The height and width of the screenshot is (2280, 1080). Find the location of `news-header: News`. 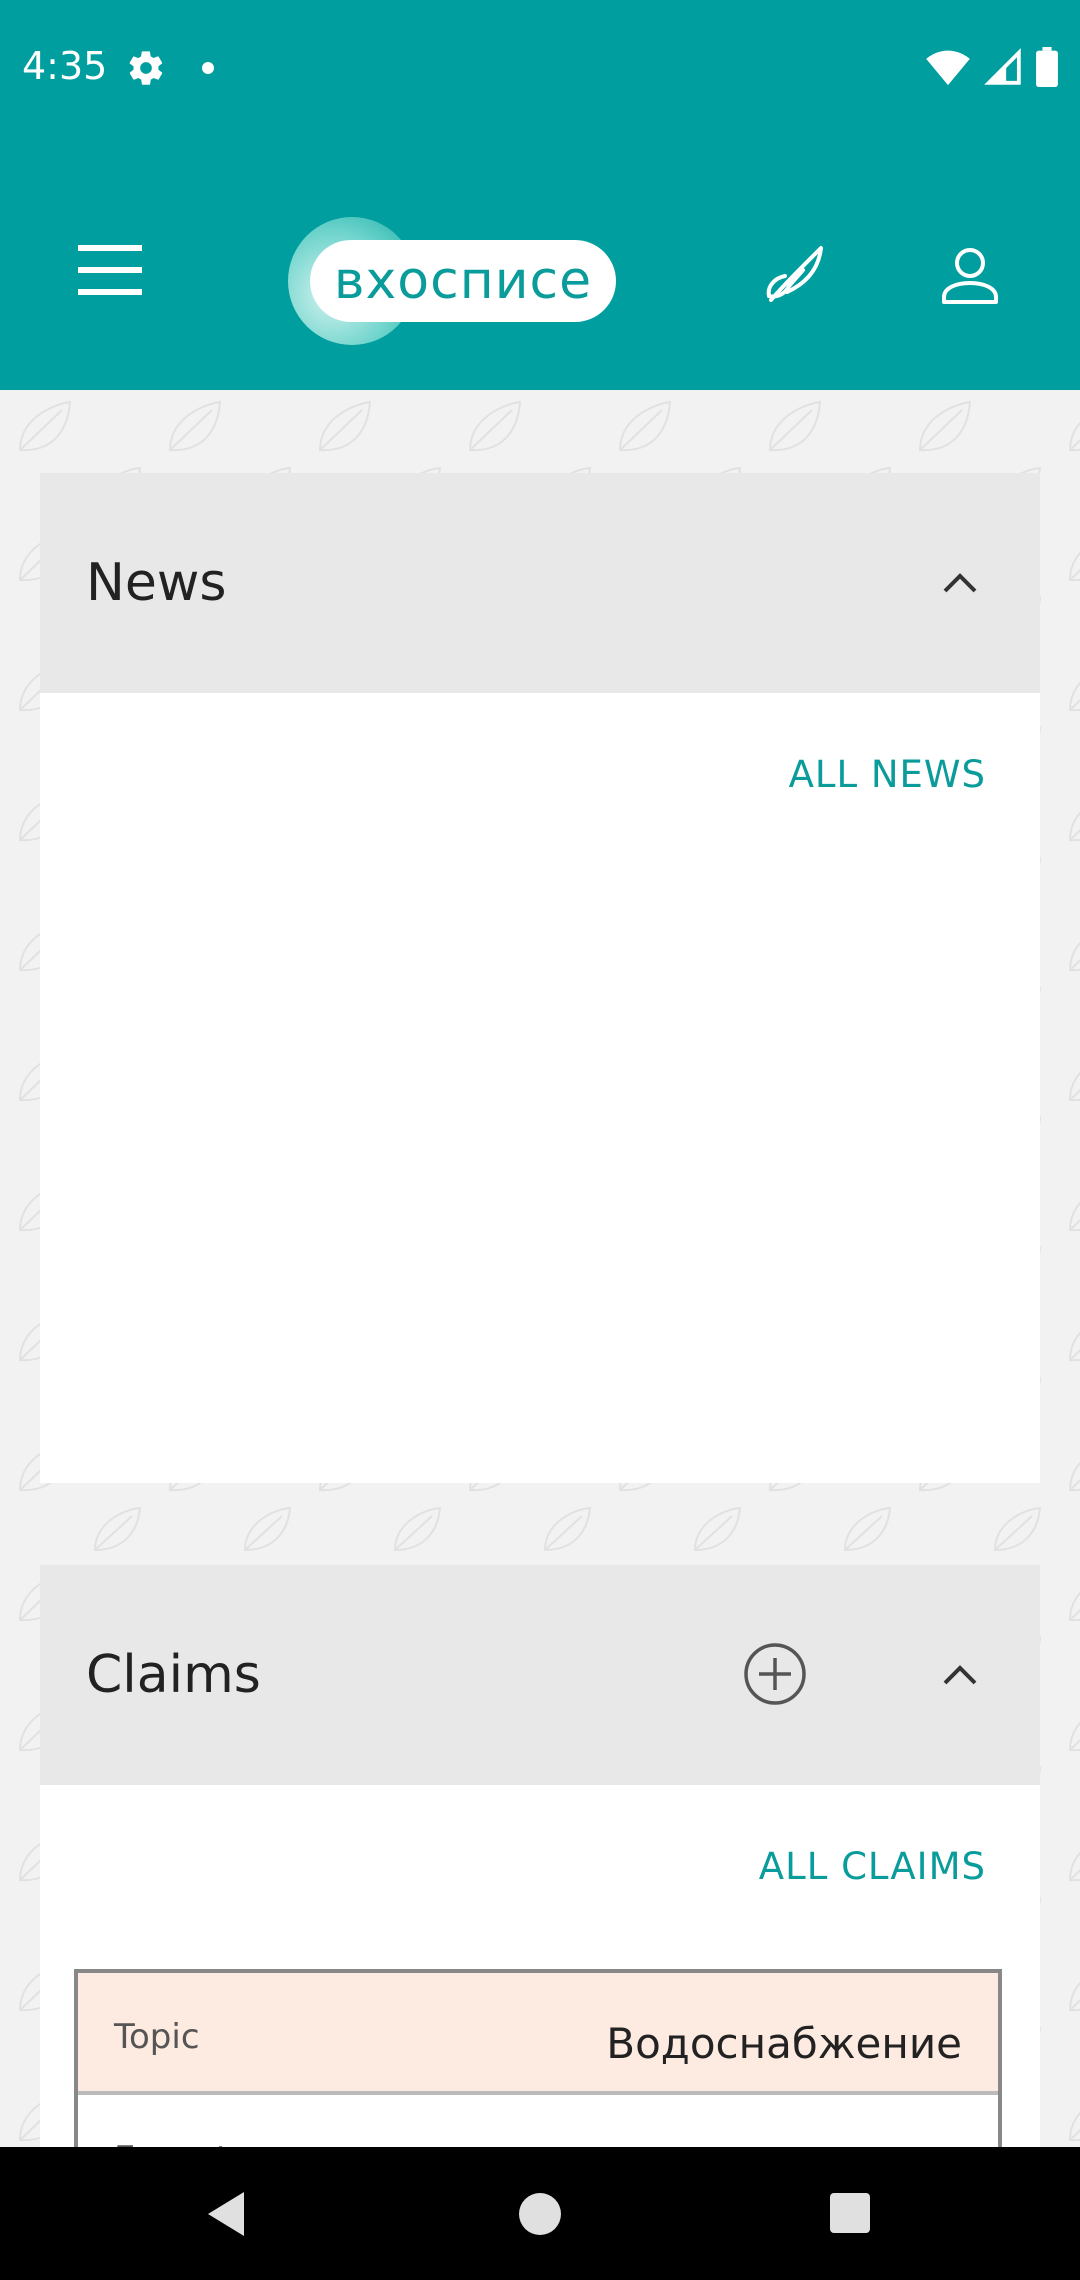

news-header: News is located at coordinates (540, 583).